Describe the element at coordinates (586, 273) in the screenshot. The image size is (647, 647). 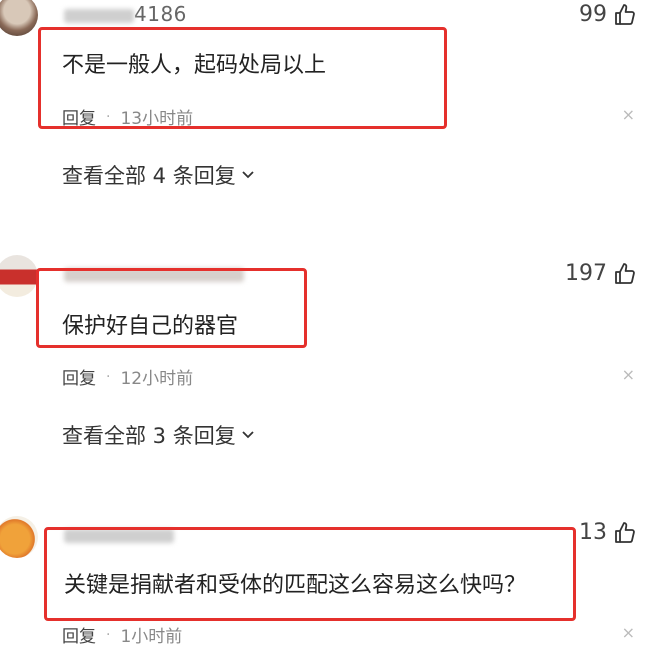
I see `like-count: 197` at that location.